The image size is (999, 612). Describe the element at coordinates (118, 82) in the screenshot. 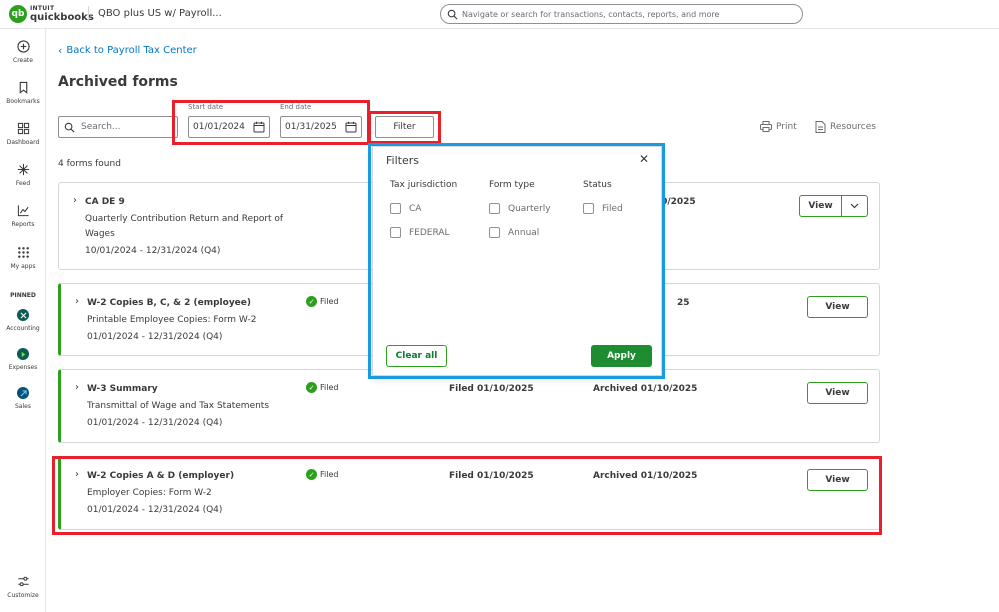

I see `page-title: Archived forms` at that location.